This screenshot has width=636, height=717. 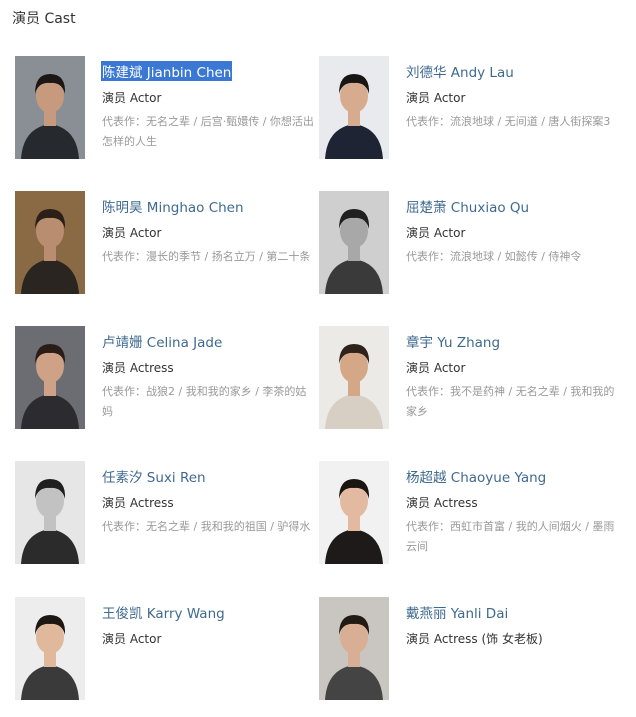 What do you see at coordinates (168, 657) in the screenshot?
I see `cast-card: 王俊凯 Karry Wang 演员 Actor` at bounding box center [168, 657].